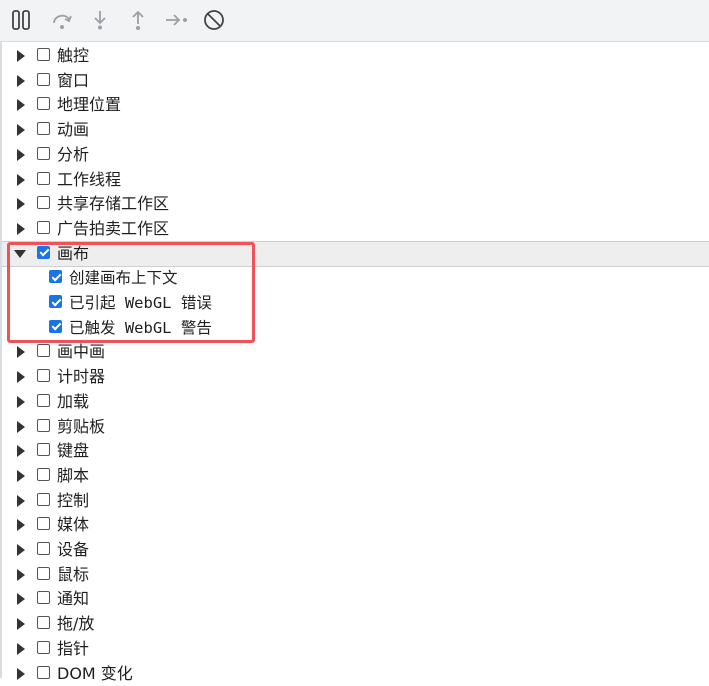 Image resolution: width=709 pixels, height=686 pixels. Describe the element at coordinates (131, 292) in the screenshot. I see `highlight-box` at that location.